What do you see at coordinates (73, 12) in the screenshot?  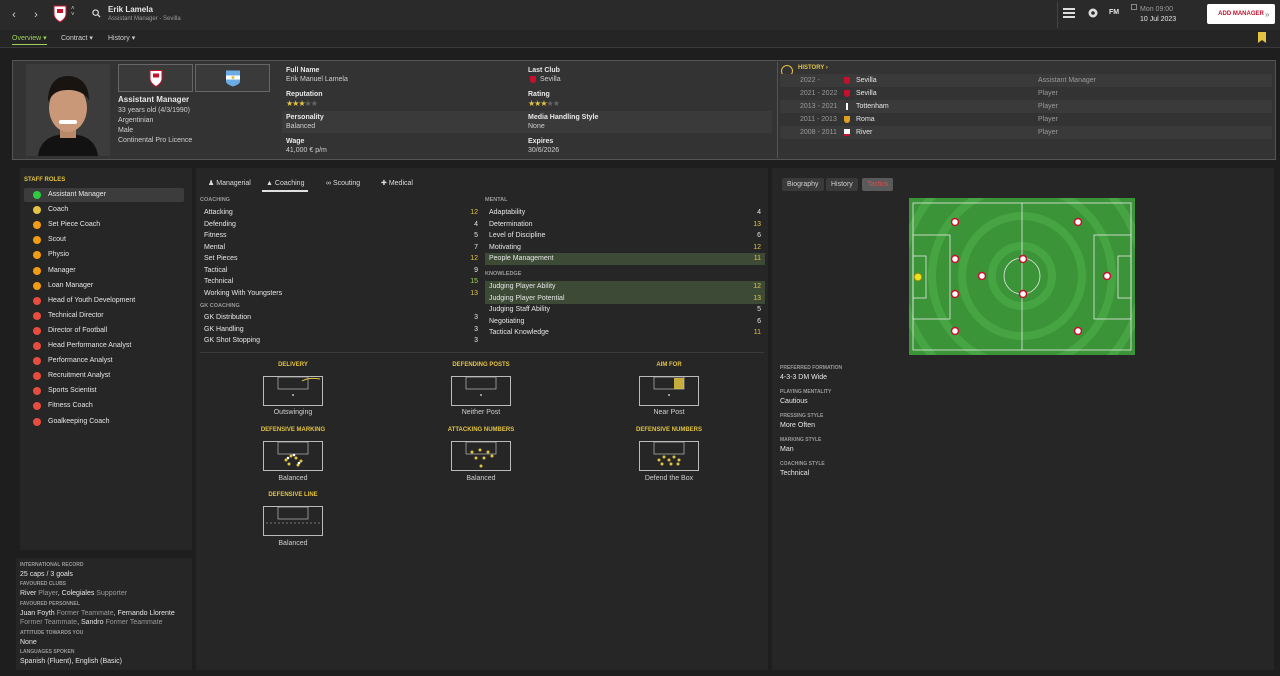 I see `crest-switch-icon: ˄ ˅` at bounding box center [73, 12].